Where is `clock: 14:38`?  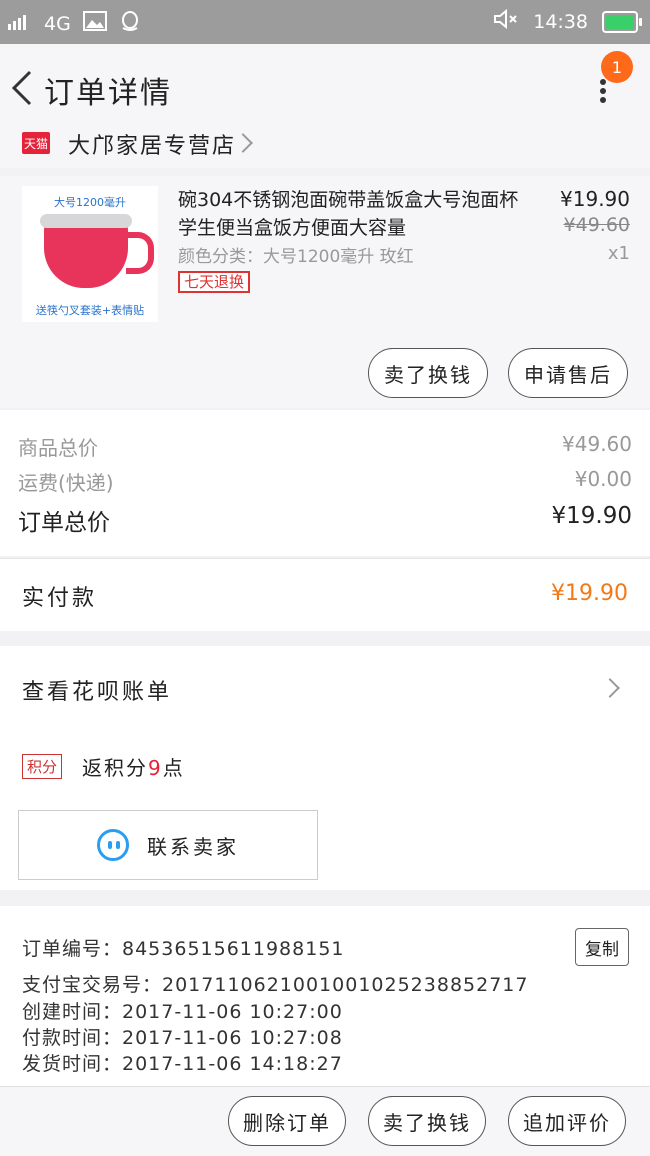 clock: 14:38 is located at coordinates (560, 21).